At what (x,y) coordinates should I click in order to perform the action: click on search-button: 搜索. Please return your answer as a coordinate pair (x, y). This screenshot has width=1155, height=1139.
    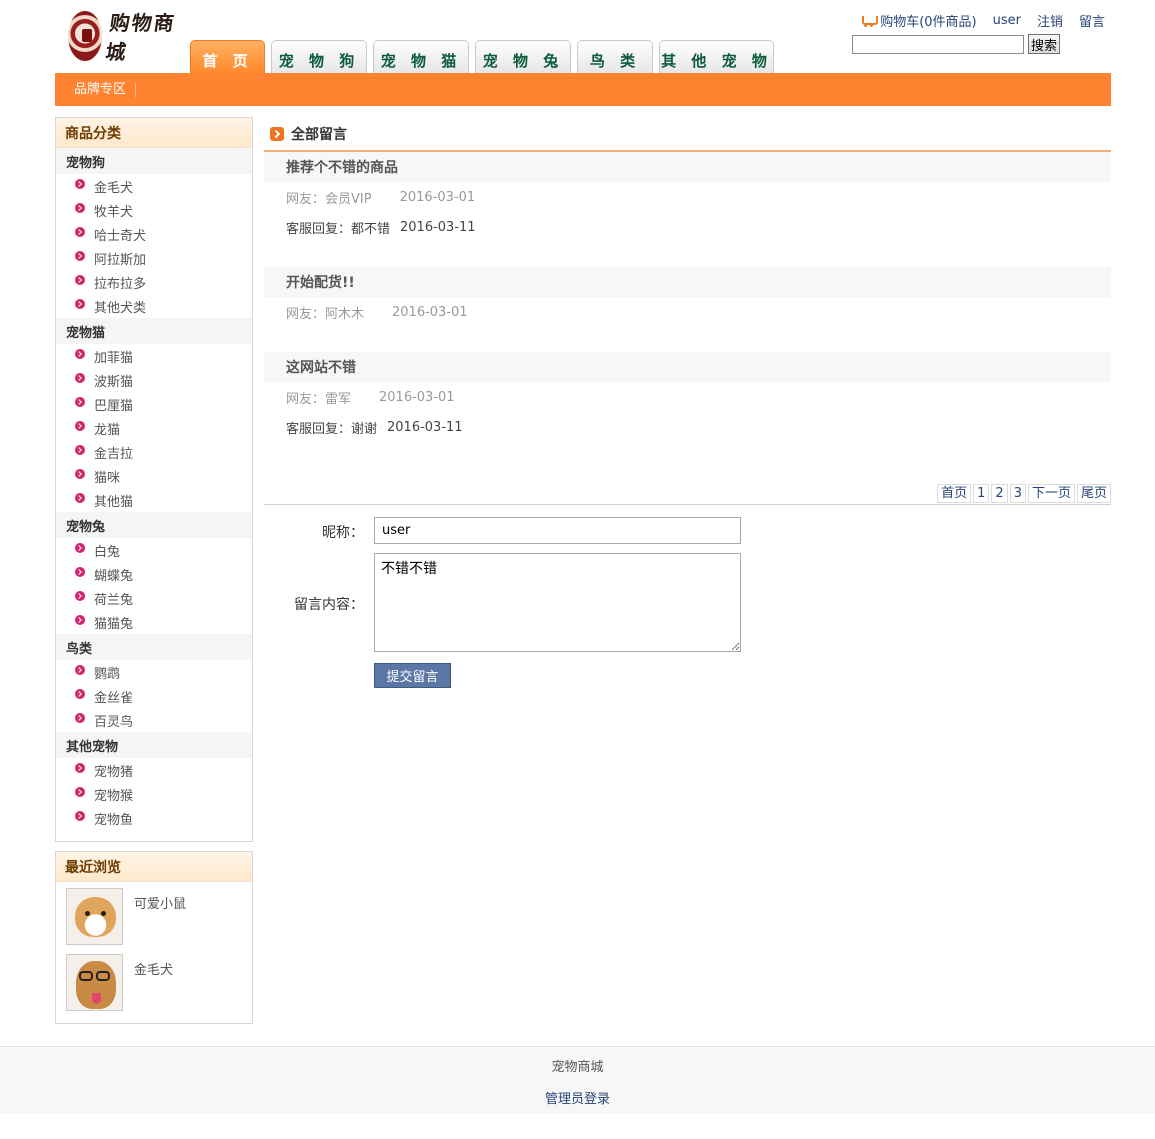
    Looking at the image, I should click on (1044, 44).